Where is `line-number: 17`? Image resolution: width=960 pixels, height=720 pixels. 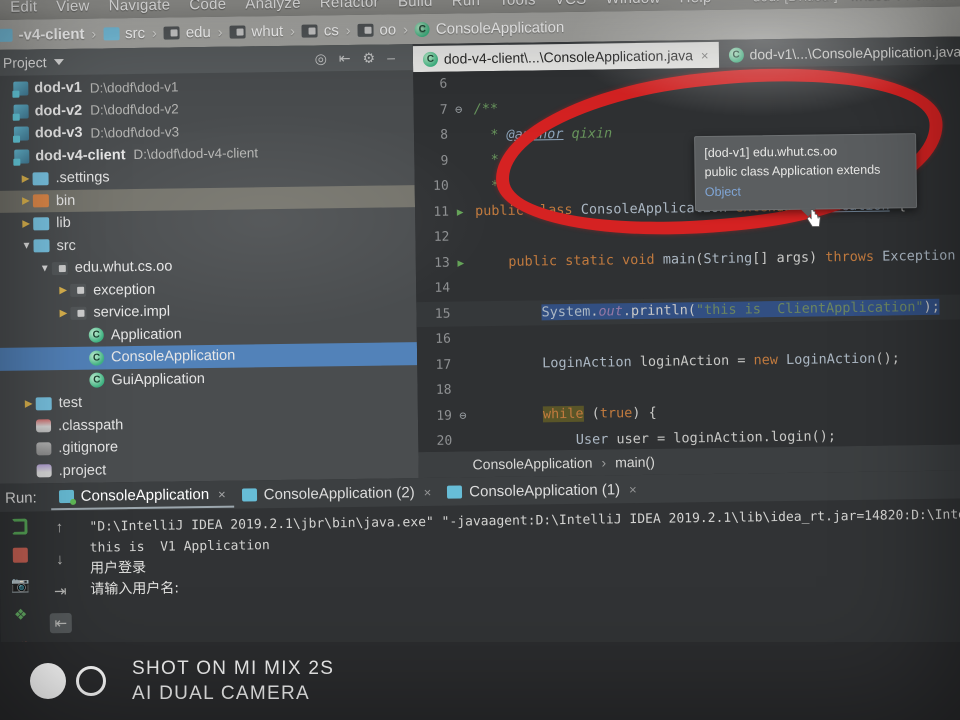
line-number: 17 is located at coordinates (443, 365).